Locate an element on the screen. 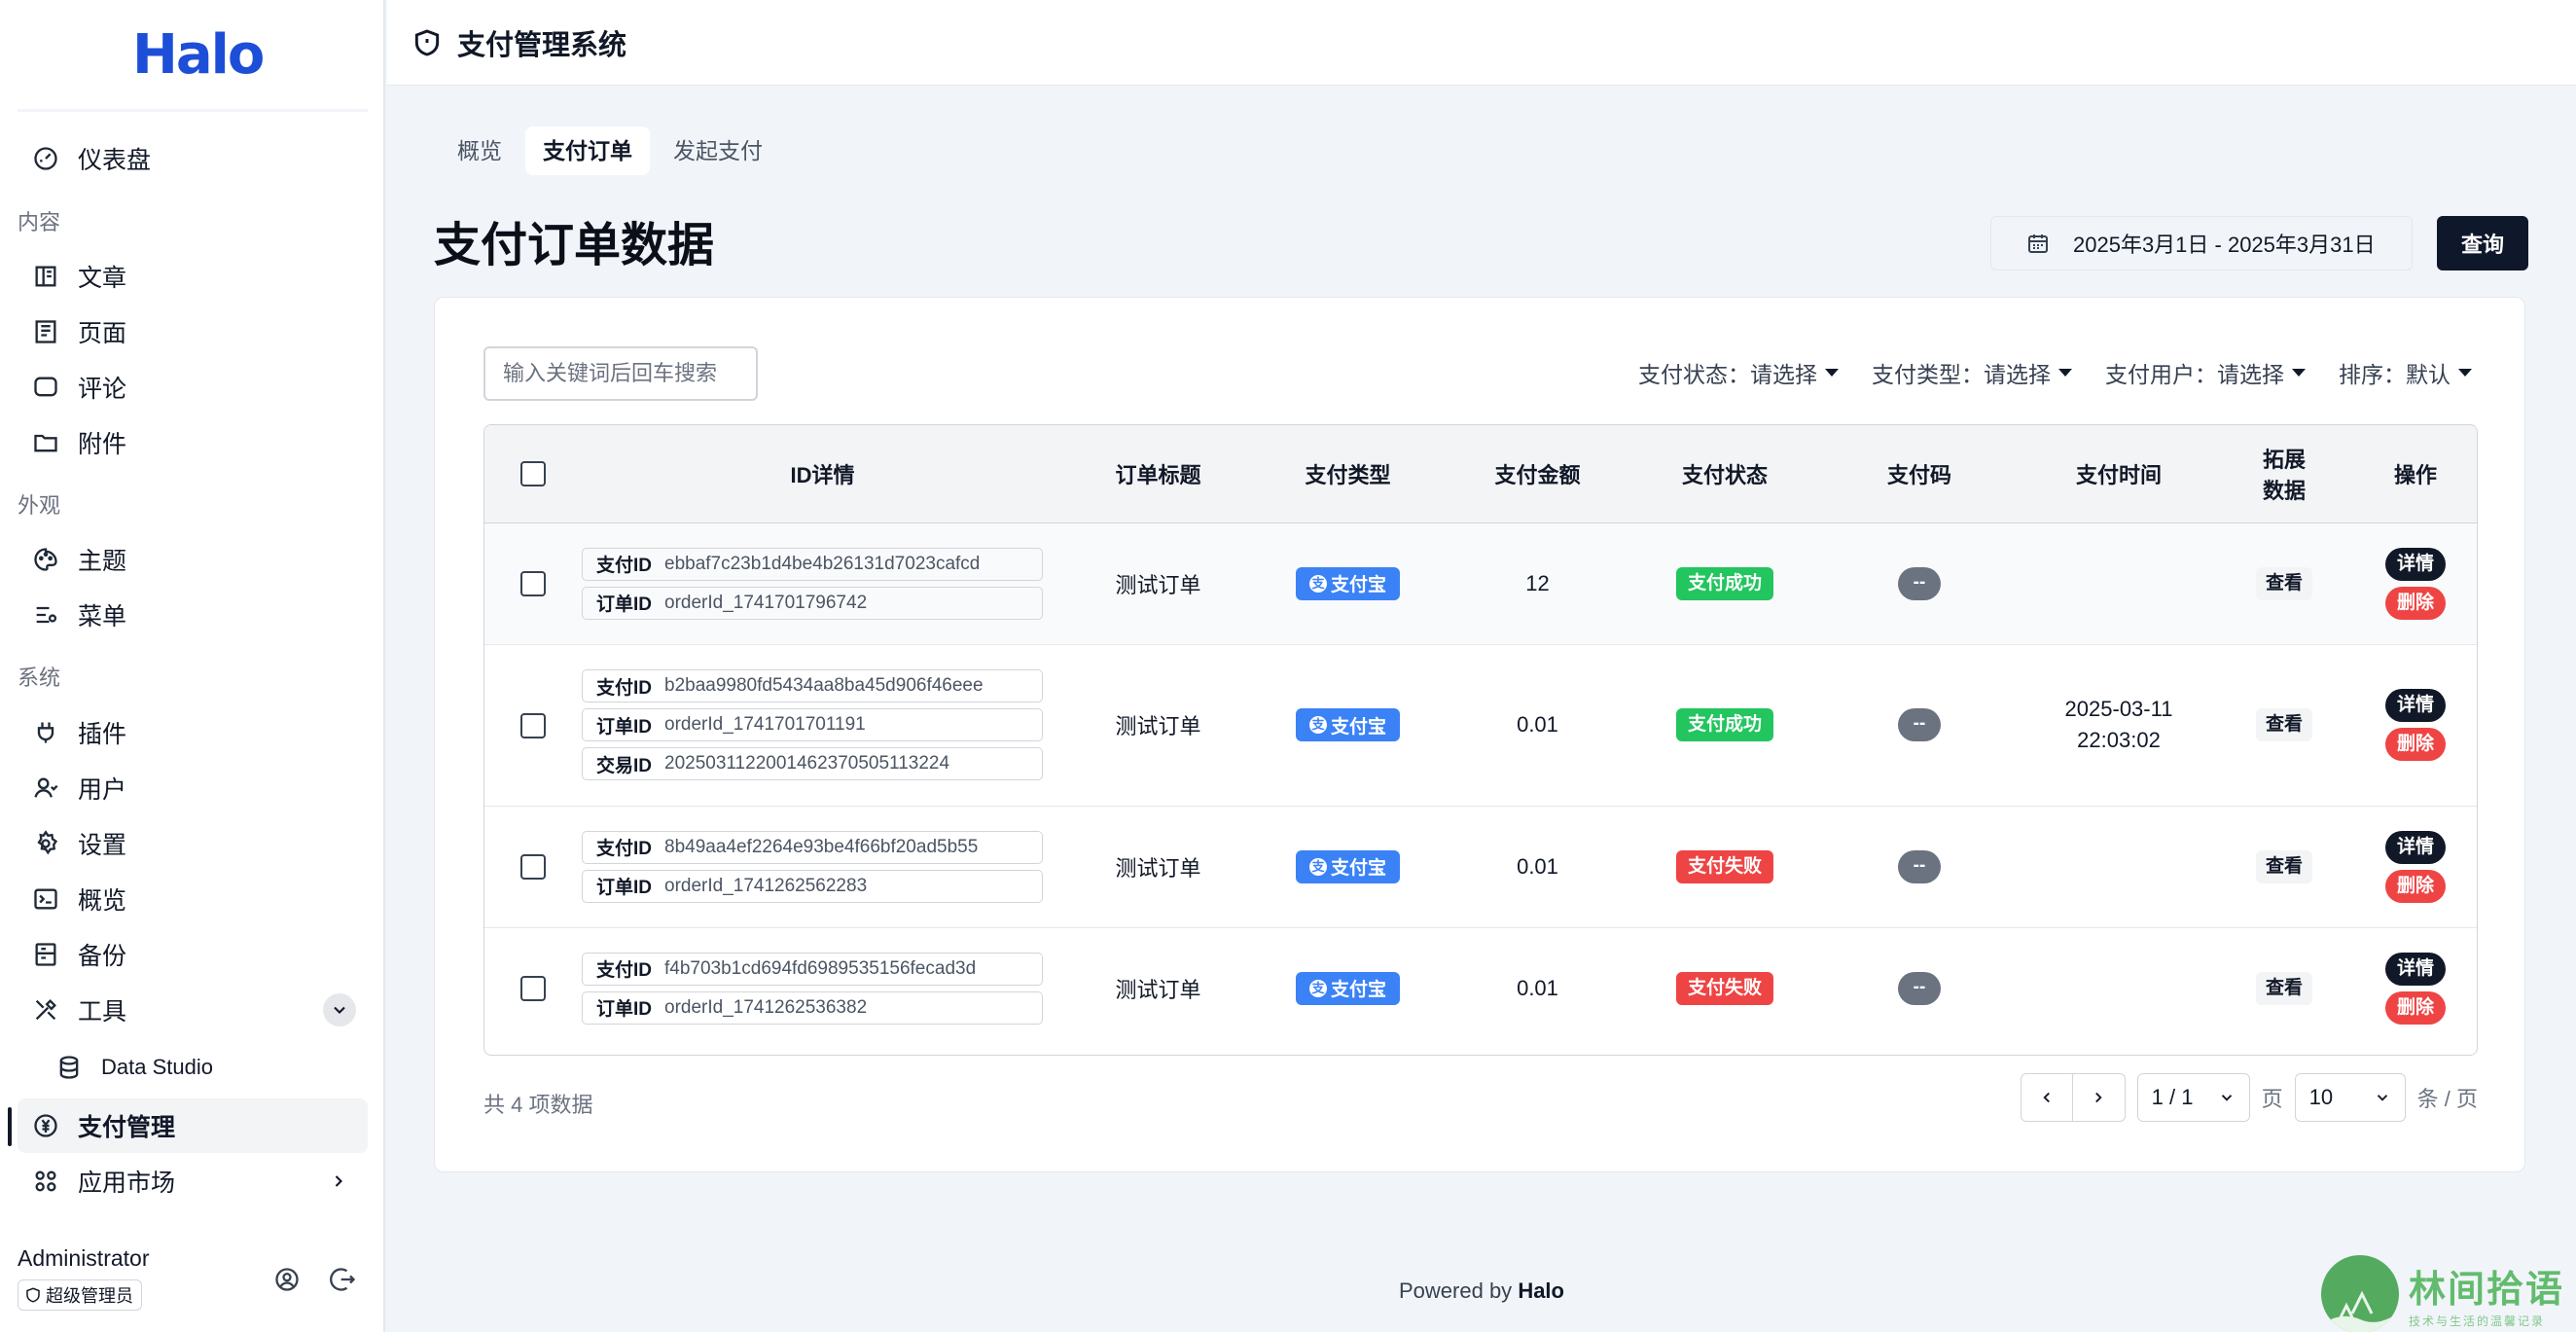 The height and width of the screenshot is (1332, 2576). filter-pay-type: 支付类型：请选择 is located at coordinates (1972, 372).